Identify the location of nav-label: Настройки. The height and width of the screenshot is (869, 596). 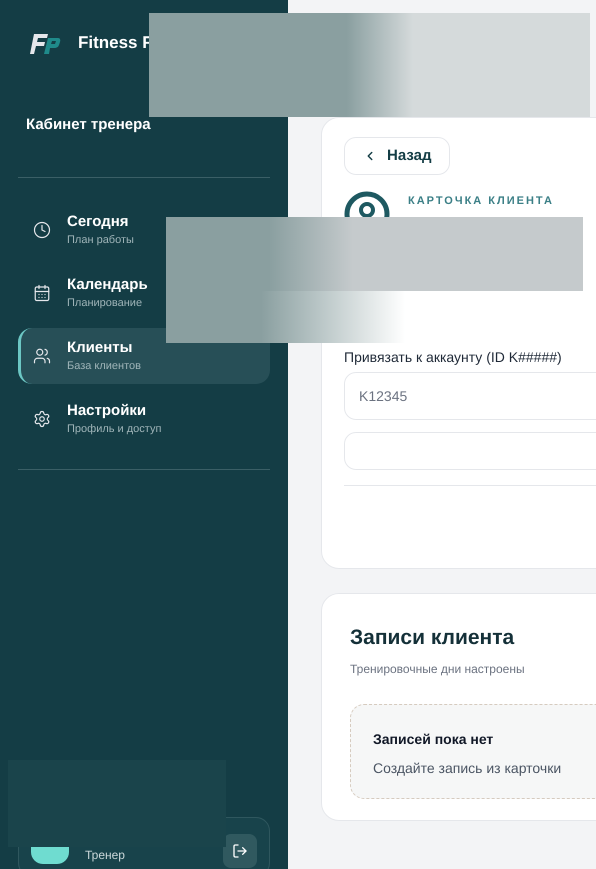
(107, 410).